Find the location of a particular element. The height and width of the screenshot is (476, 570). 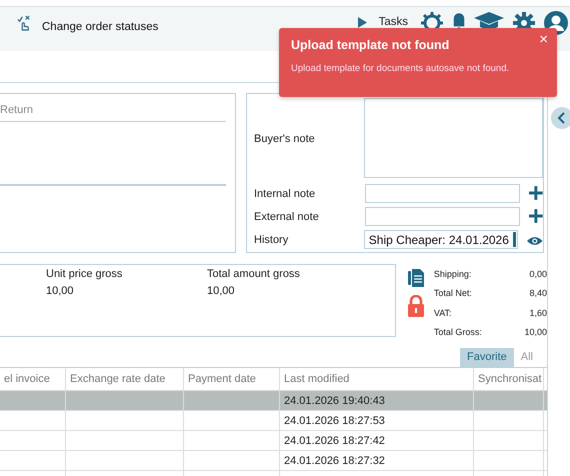

summary-label: Total Net: is located at coordinates (453, 293).